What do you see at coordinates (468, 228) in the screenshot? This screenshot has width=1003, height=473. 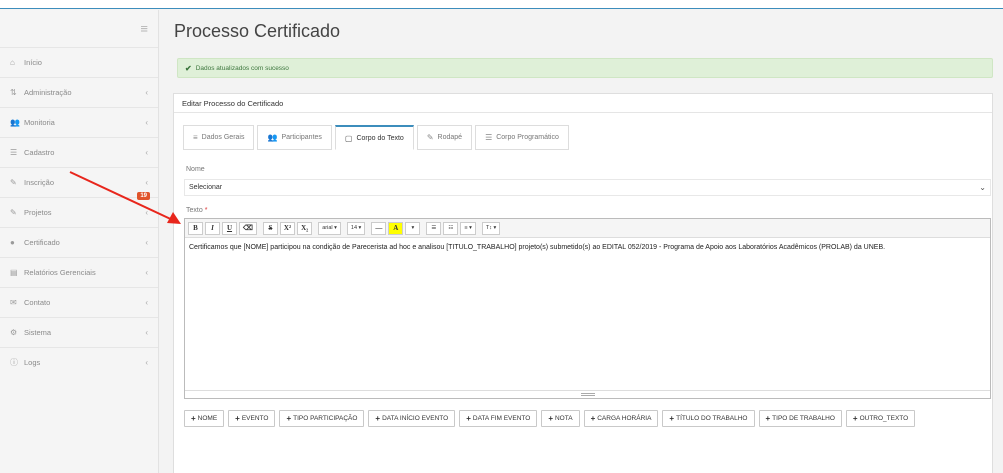 I see `align-dropdown: ≡ ▾` at bounding box center [468, 228].